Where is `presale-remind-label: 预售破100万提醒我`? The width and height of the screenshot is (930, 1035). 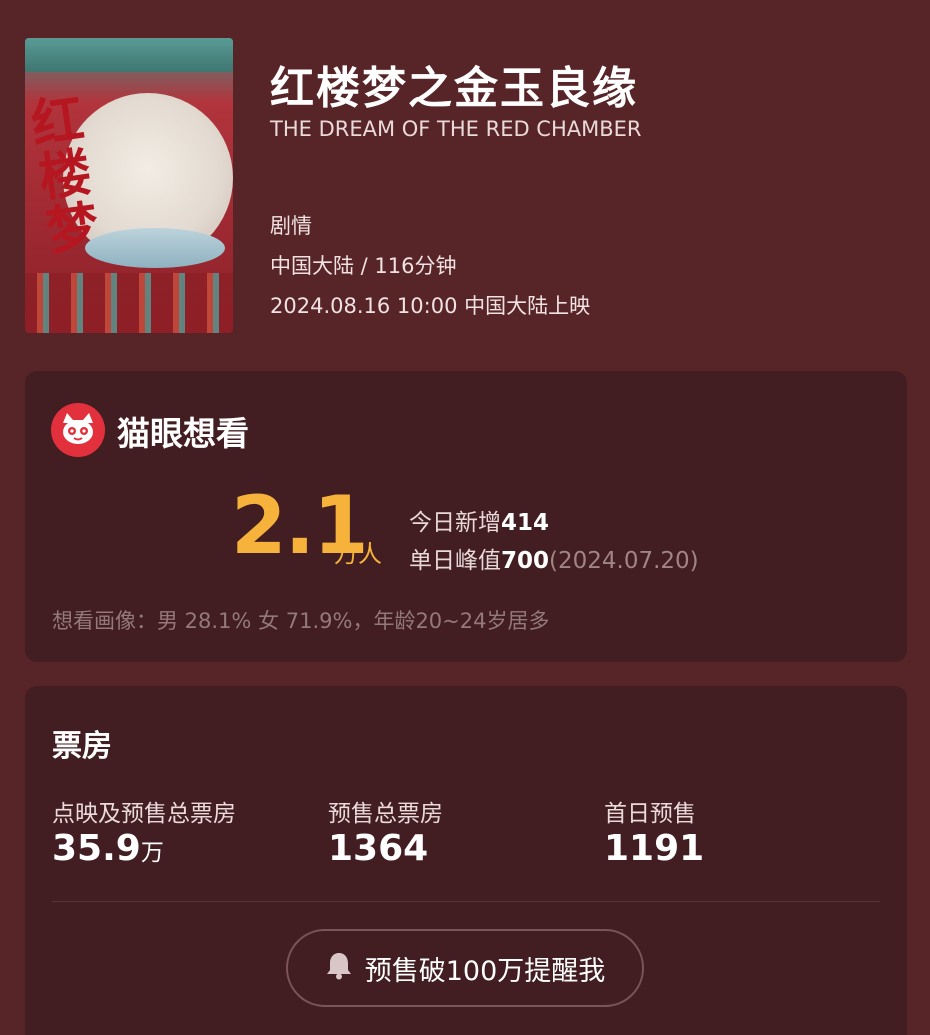
presale-remind-label: 预售破100万提醒我 is located at coordinates (485, 971).